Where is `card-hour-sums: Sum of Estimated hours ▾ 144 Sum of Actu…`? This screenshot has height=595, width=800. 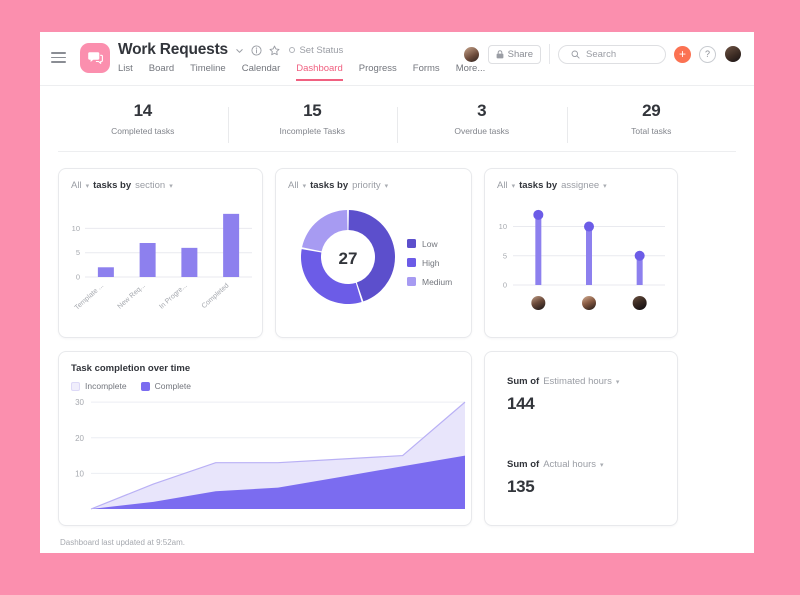 card-hour-sums: Sum of Estimated hours ▾ 144 Sum of Actu… is located at coordinates (581, 438).